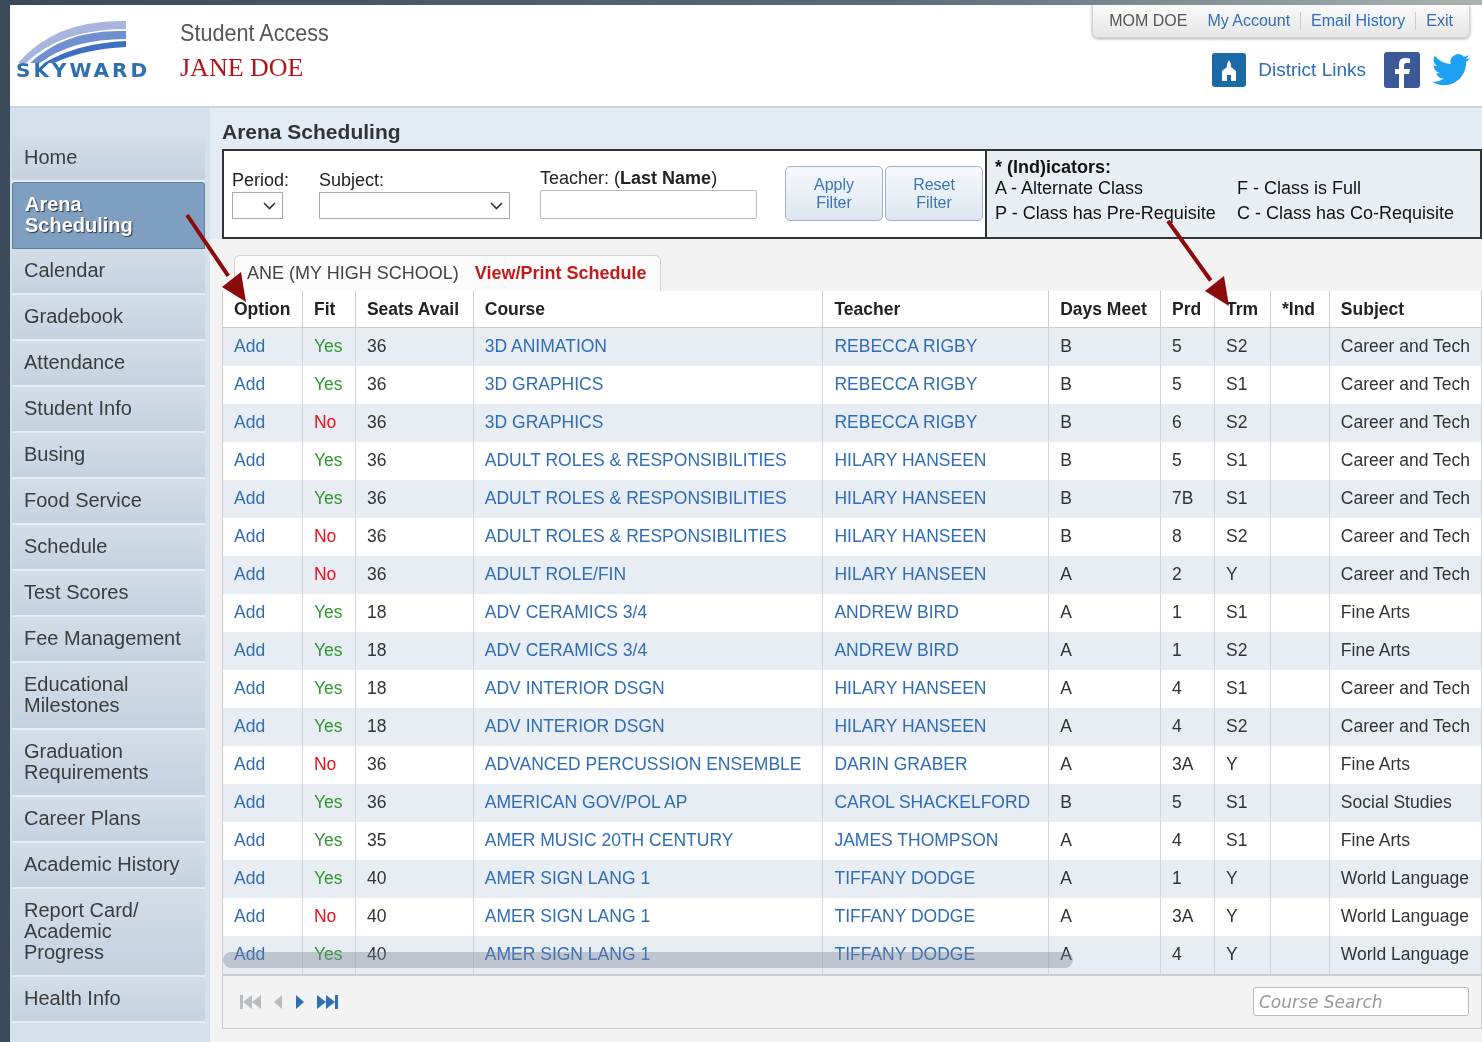 This screenshot has width=1482, height=1042. I want to click on course-link: ADVANCED PERCUSSION ENSEMBLE, so click(643, 764).